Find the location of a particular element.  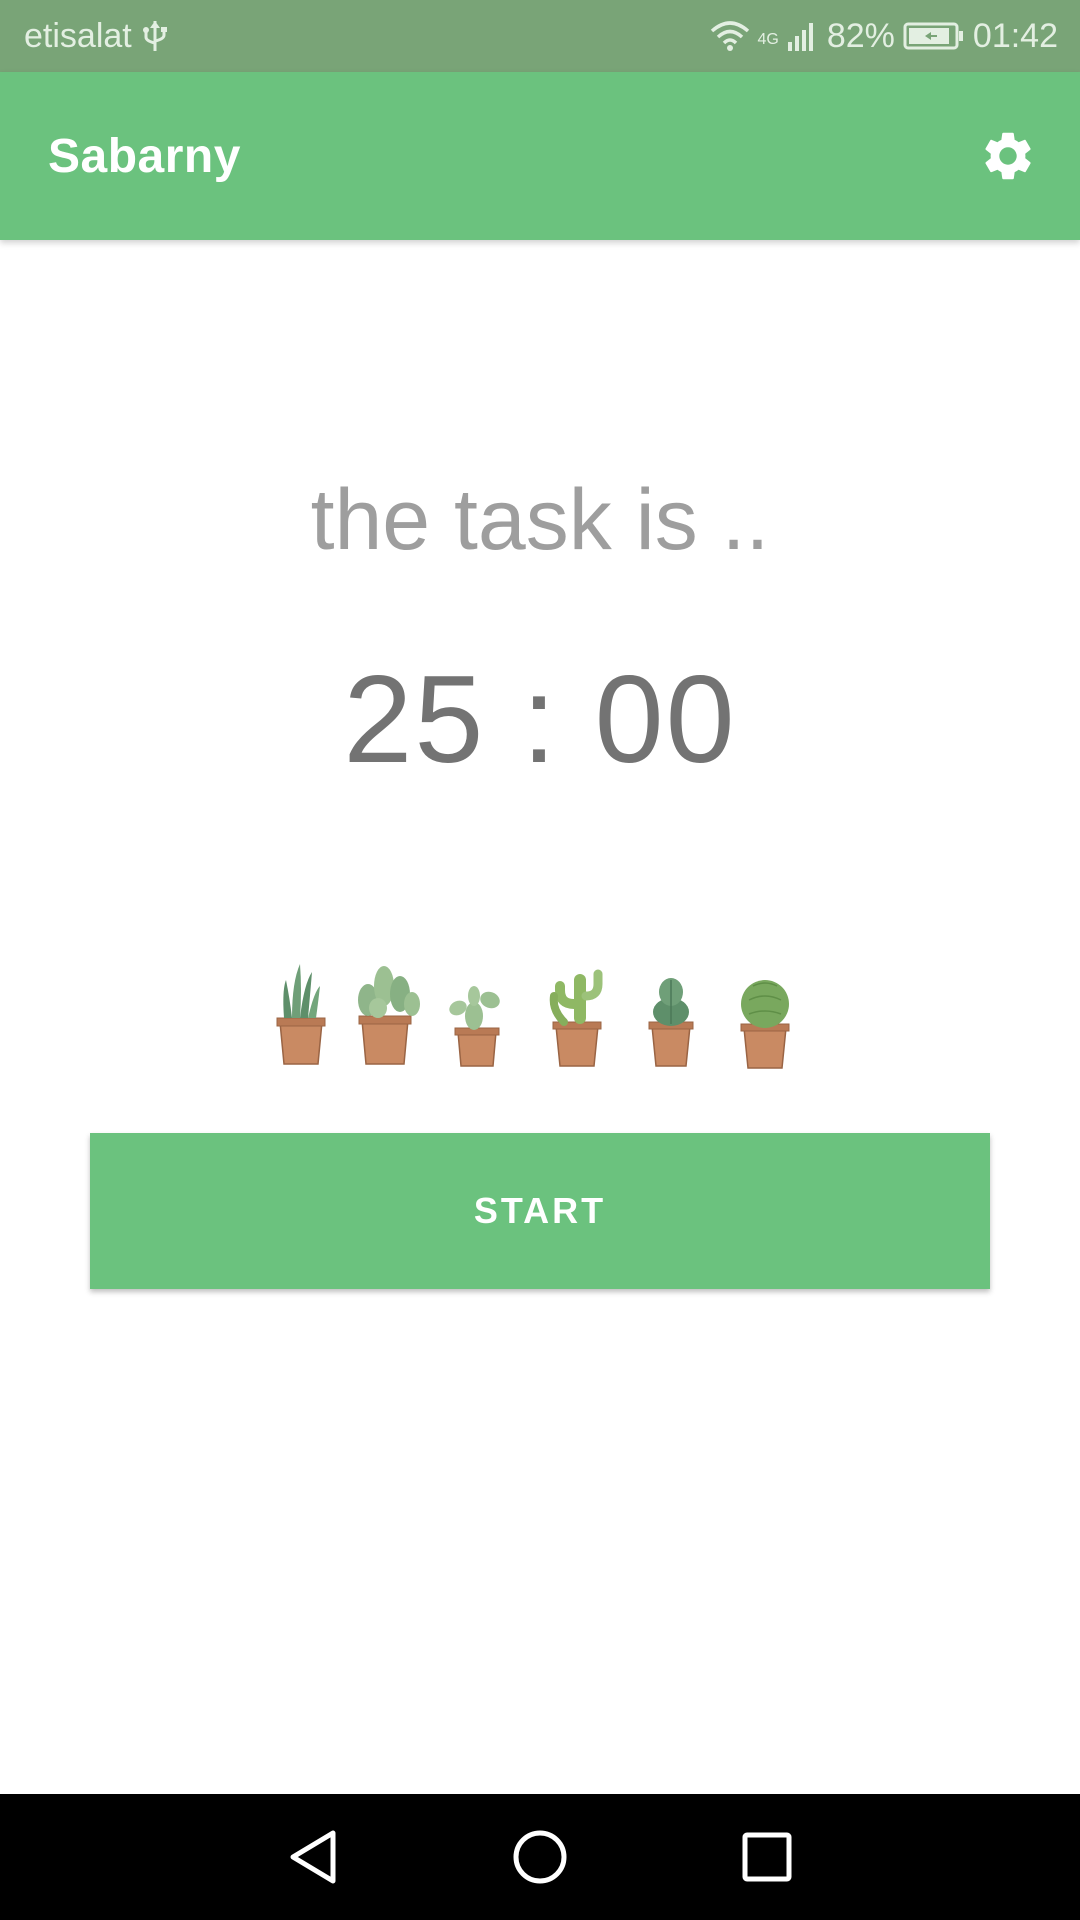

carrier-name: etisalat is located at coordinates (78, 35).